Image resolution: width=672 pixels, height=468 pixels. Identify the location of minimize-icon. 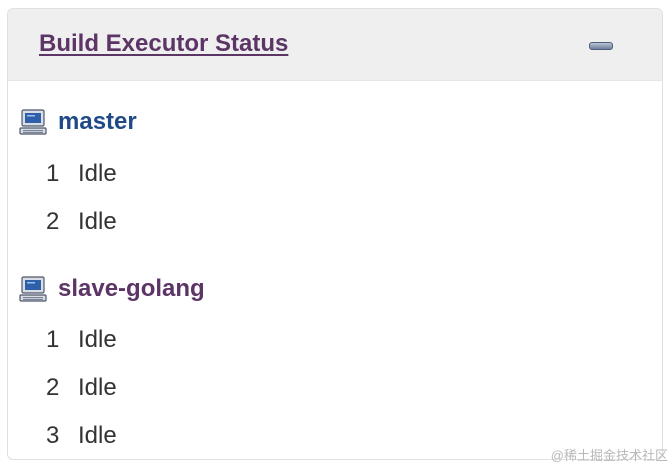
(601, 45).